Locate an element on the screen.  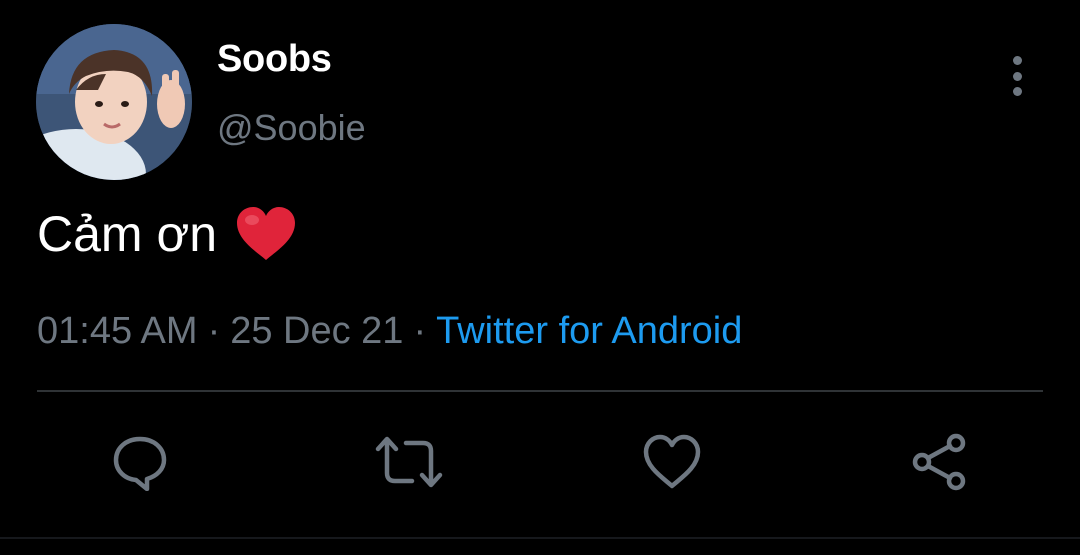
tweet-date: 25 Dec 21 is located at coordinates (317, 331).